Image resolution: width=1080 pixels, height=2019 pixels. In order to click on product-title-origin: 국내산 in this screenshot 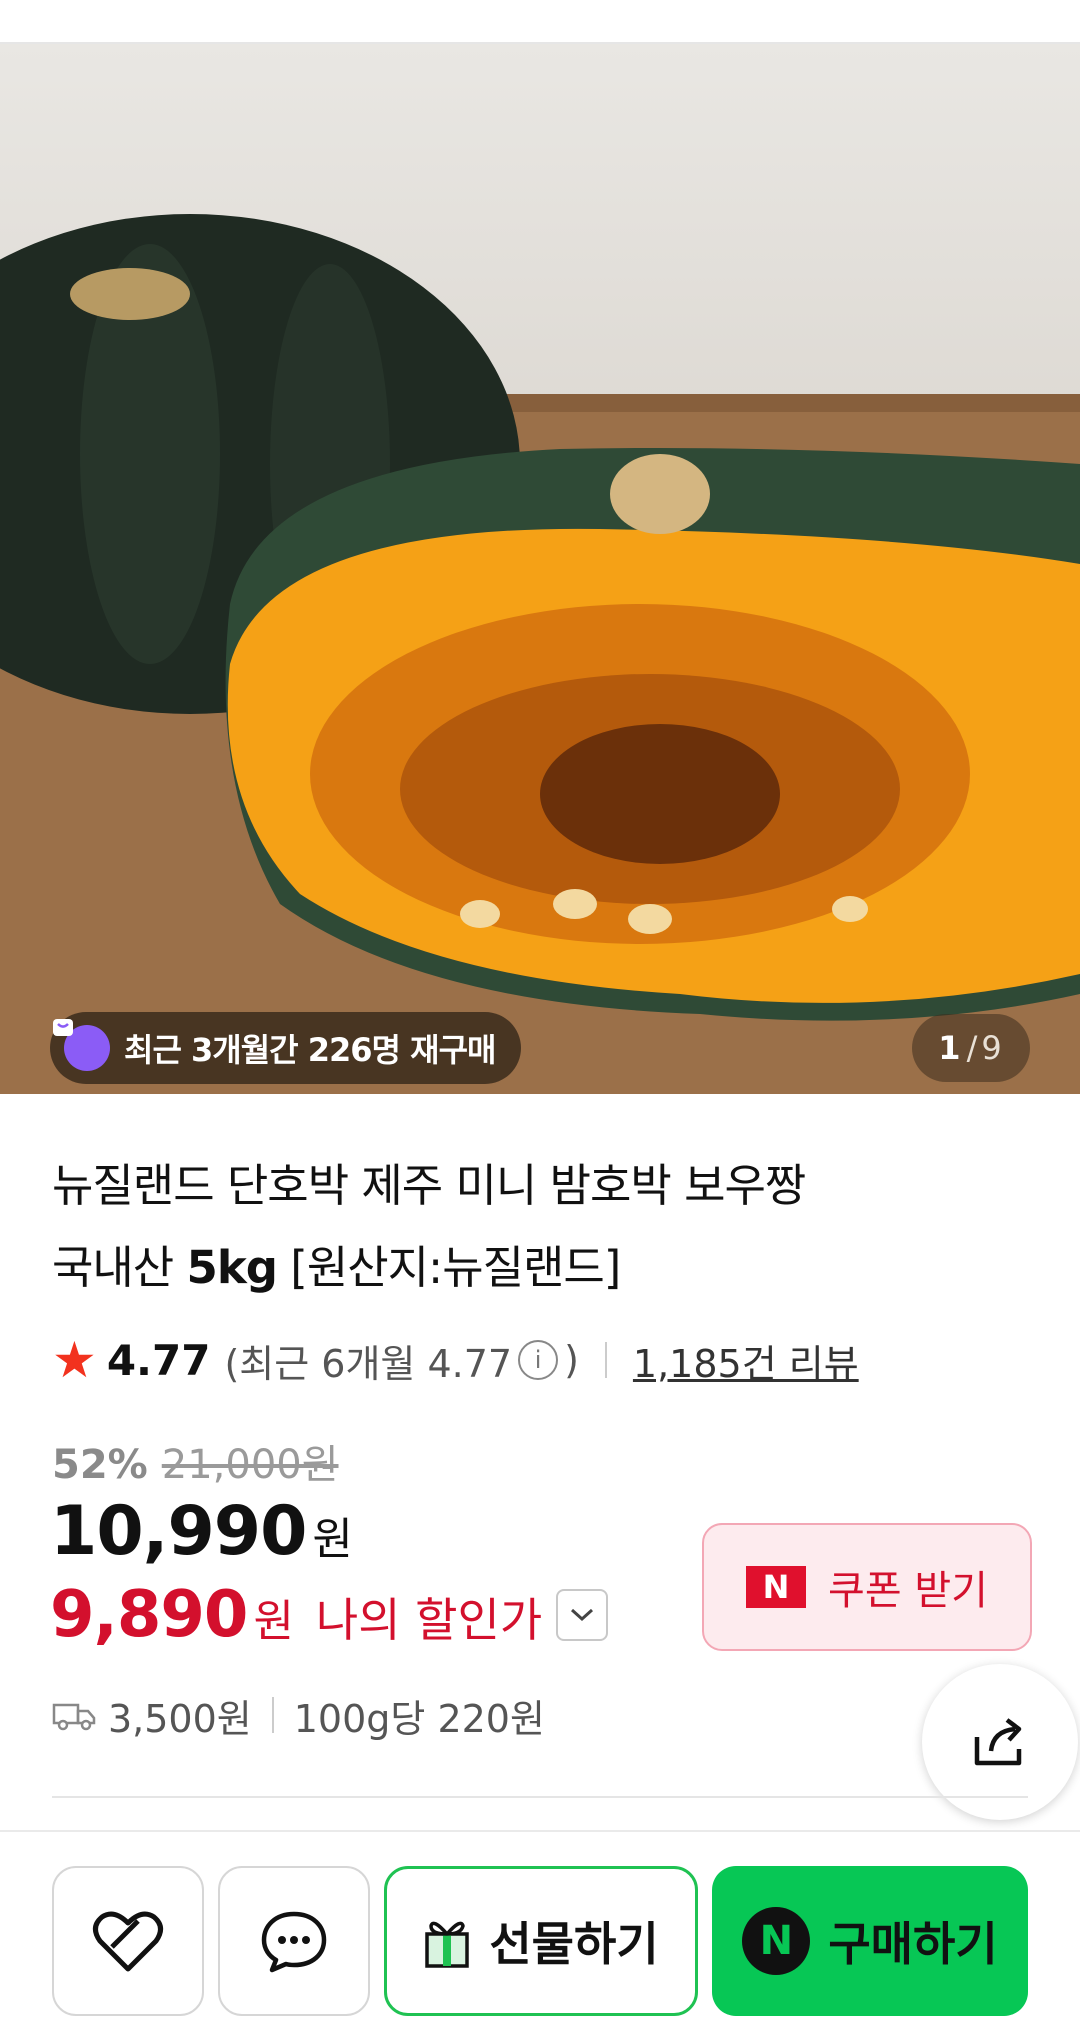, I will do `click(119, 1267)`.